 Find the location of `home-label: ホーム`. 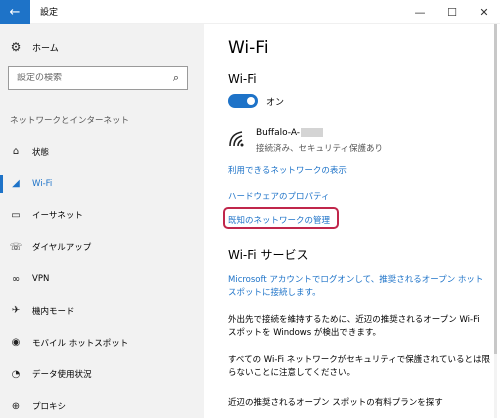

home-label: ホーム is located at coordinates (45, 48).